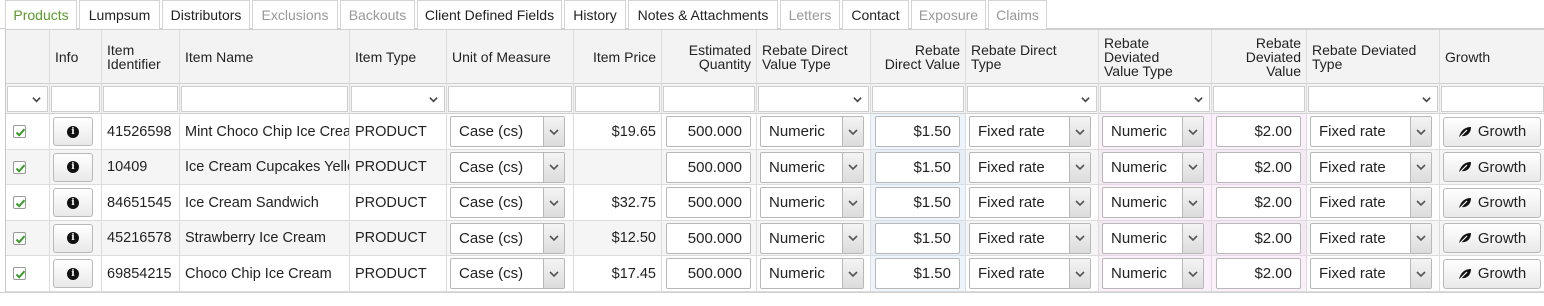 The height and width of the screenshot is (306, 1544). I want to click on header-growth: Growth, so click(1492, 57).